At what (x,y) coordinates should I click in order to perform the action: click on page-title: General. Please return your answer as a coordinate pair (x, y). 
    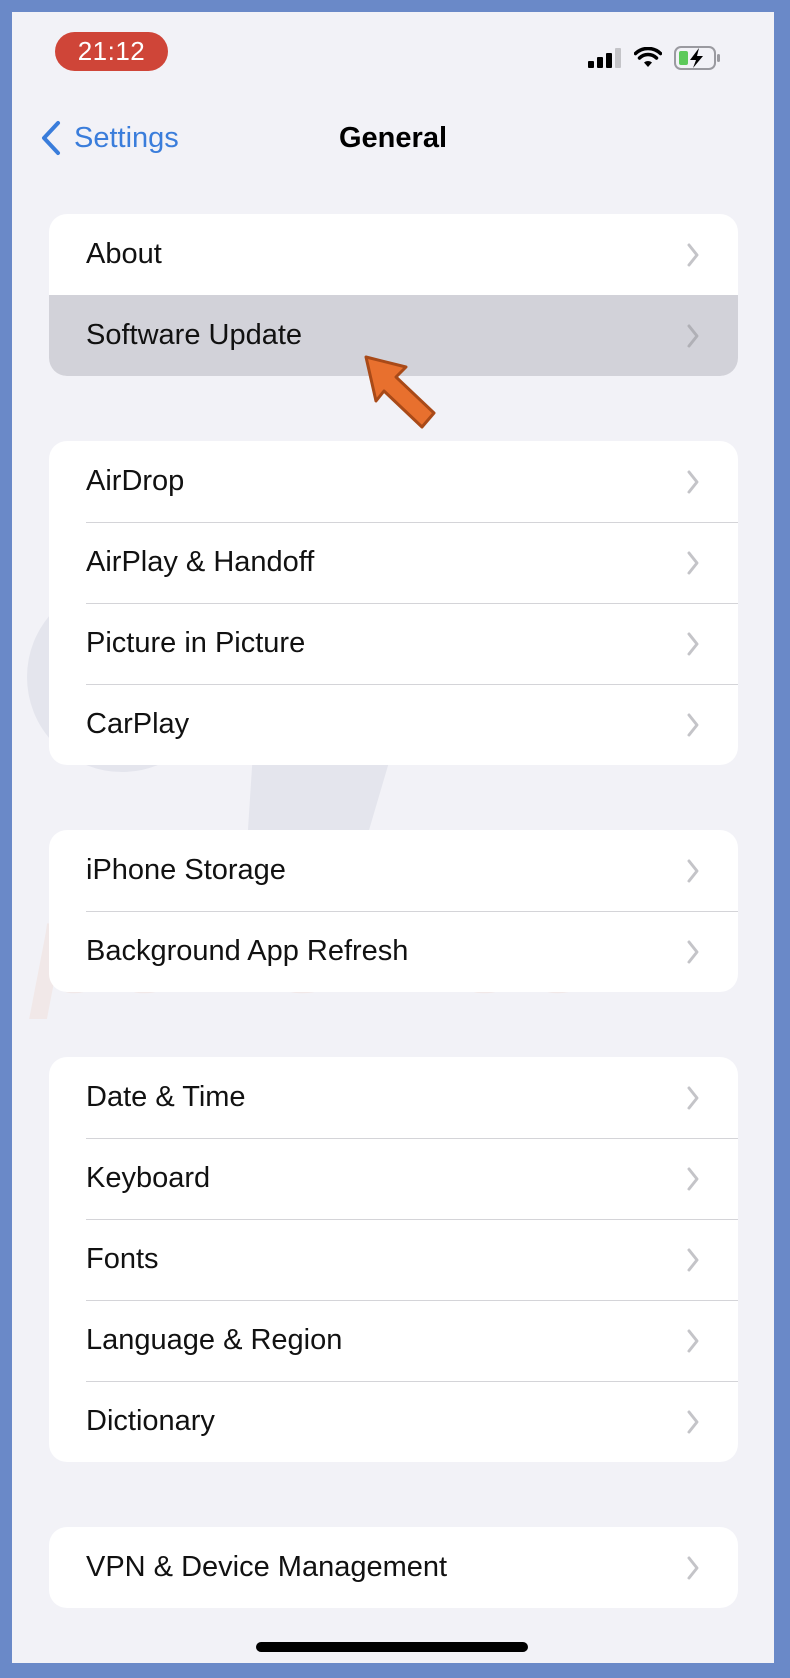
    Looking at the image, I should click on (393, 138).